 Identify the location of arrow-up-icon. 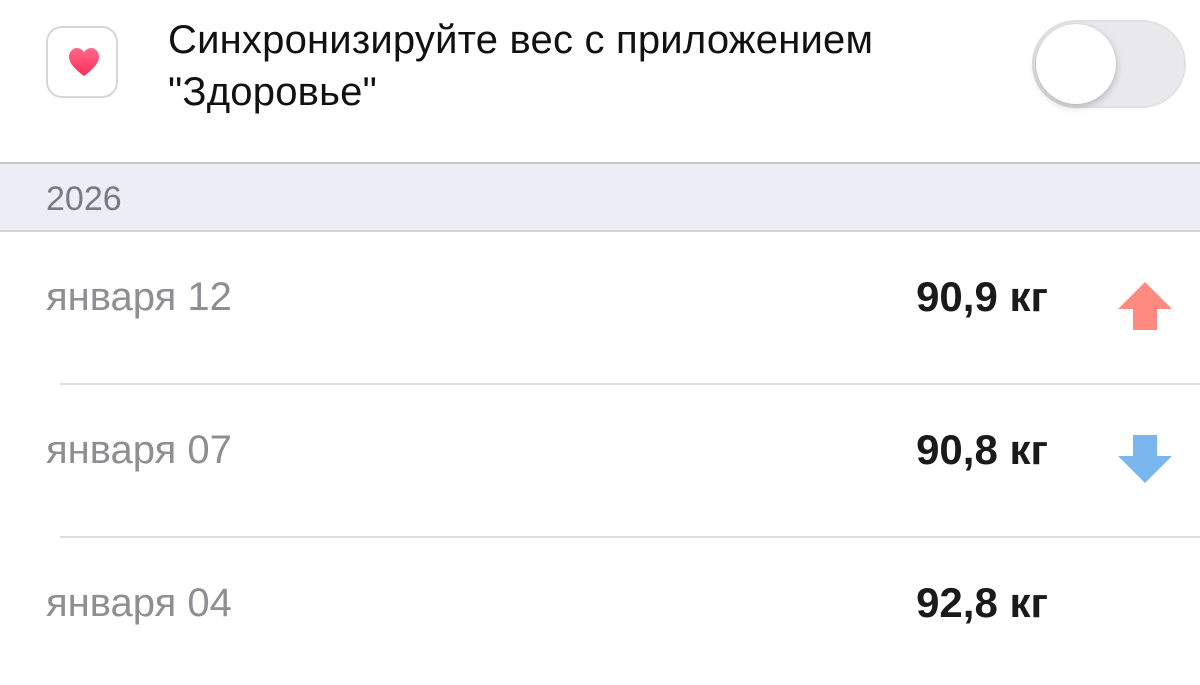
(1145, 306).